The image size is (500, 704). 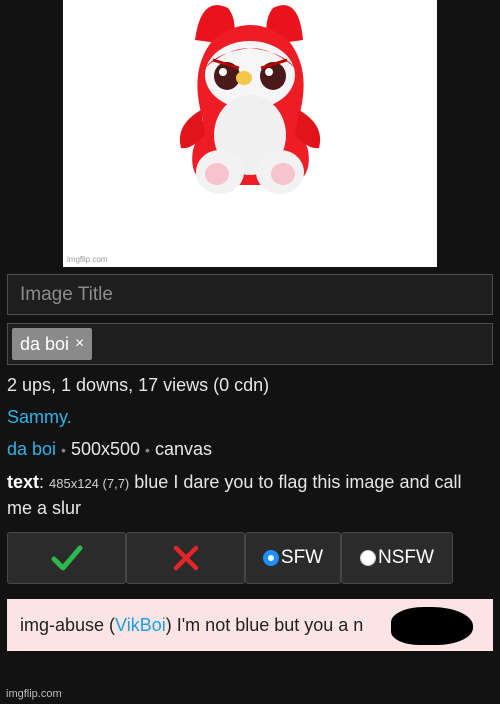 I want to click on sfw-radio-button: SFW, so click(x=293, y=558).